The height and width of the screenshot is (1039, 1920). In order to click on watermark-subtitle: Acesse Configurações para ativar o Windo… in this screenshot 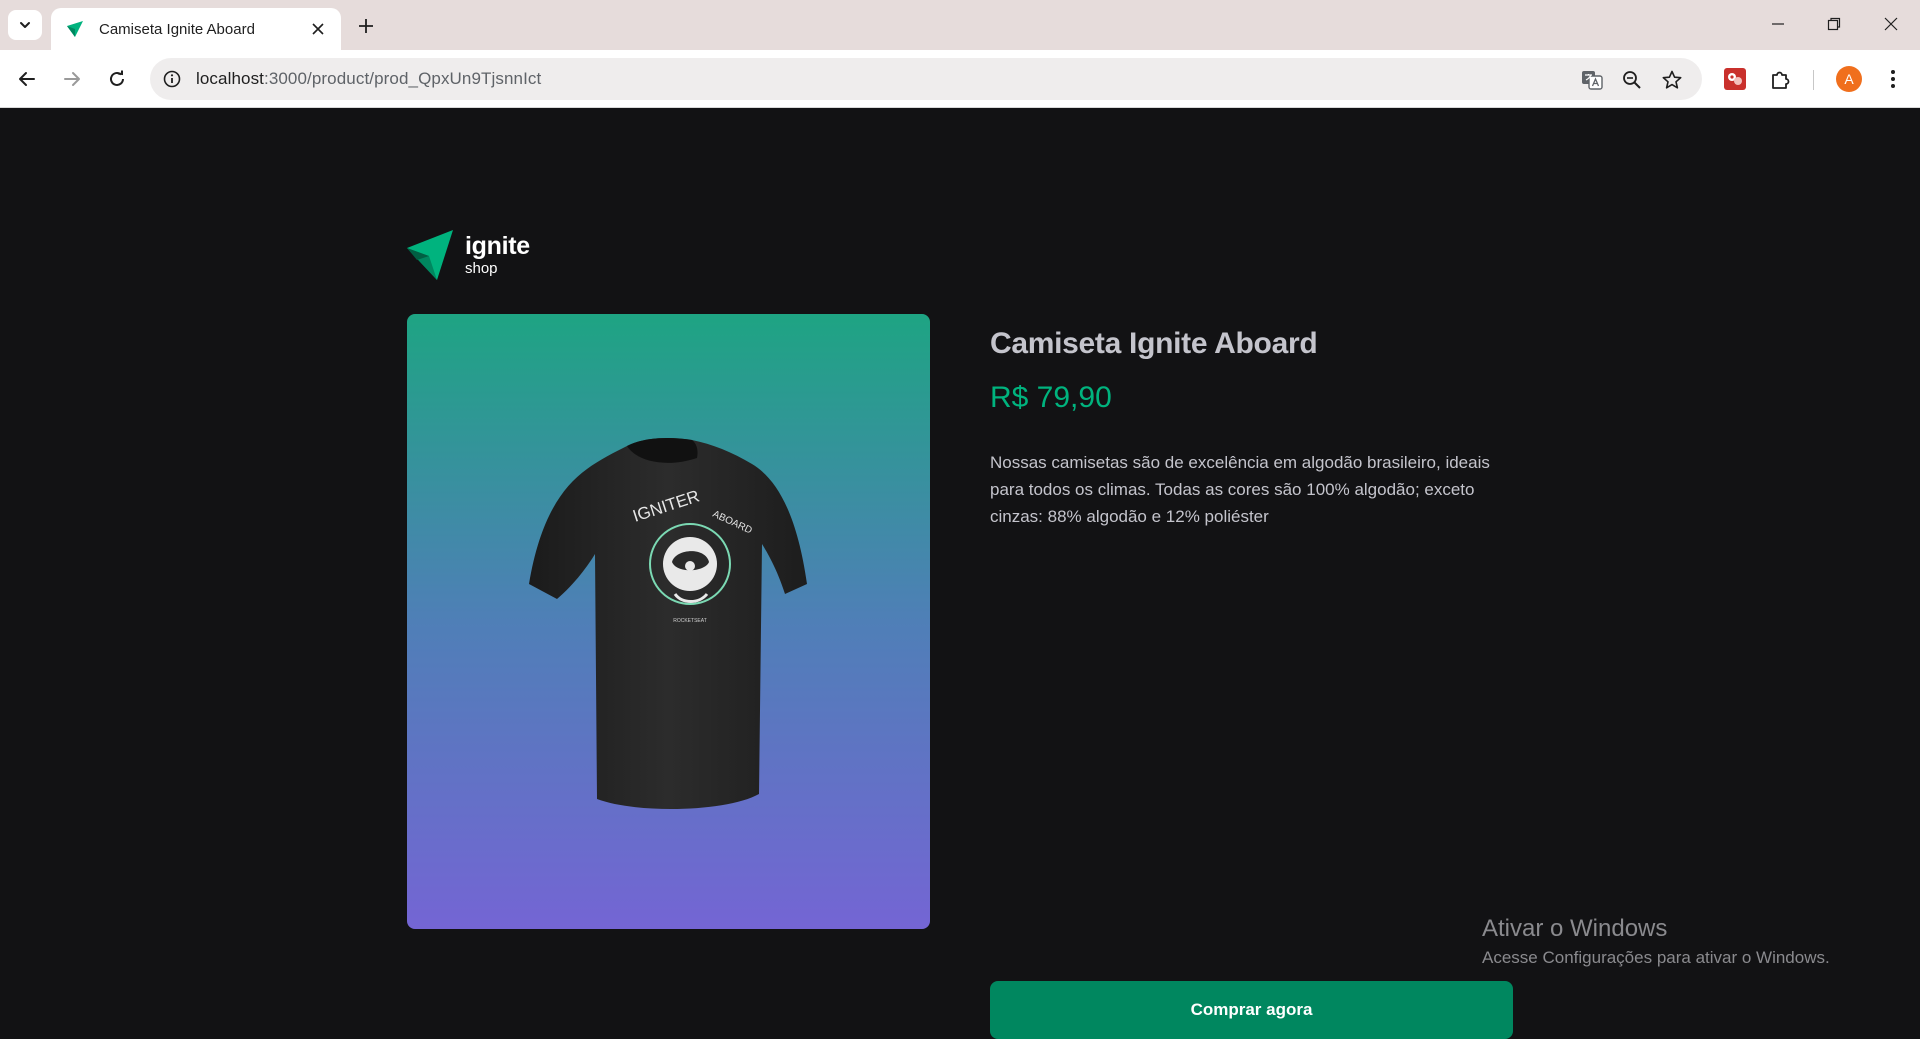, I will do `click(1656, 957)`.